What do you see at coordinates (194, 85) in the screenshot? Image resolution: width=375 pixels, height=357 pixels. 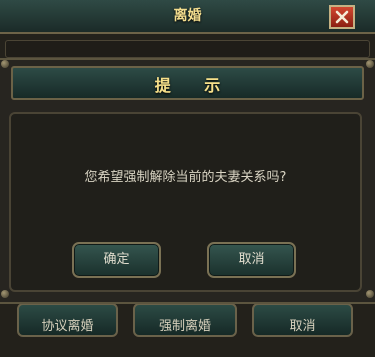 I see `prompt-dialog-title: 提 示` at bounding box center [194, 85].